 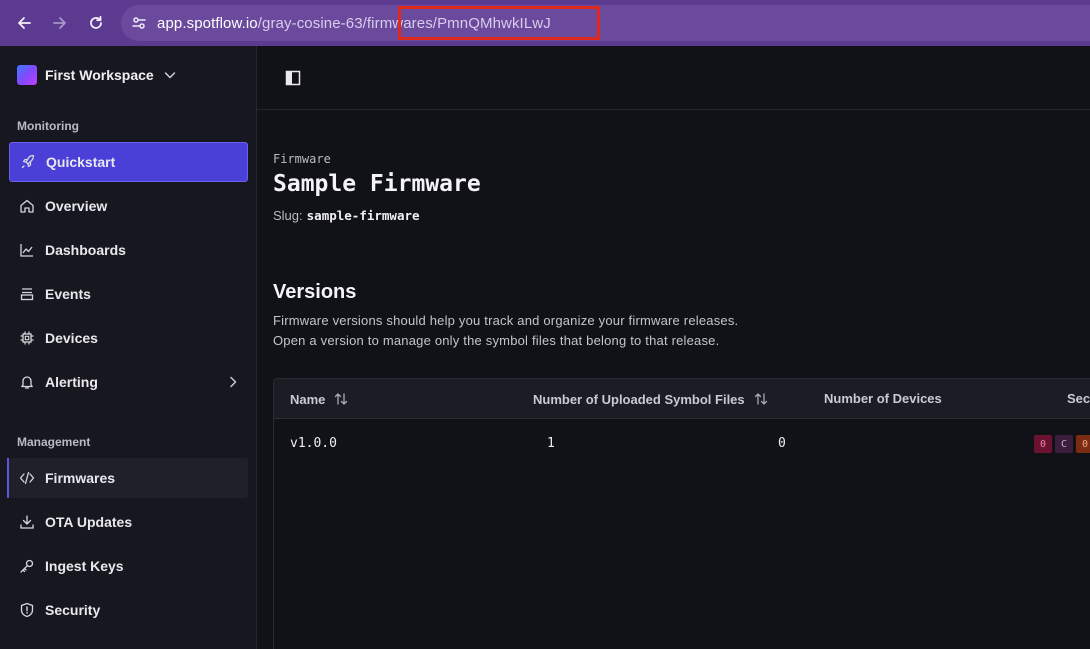 What do you see at coordinates (68, 294) in the screenshot?
I see `sidebar-item-label: Events` at bounding box center [68, 294].